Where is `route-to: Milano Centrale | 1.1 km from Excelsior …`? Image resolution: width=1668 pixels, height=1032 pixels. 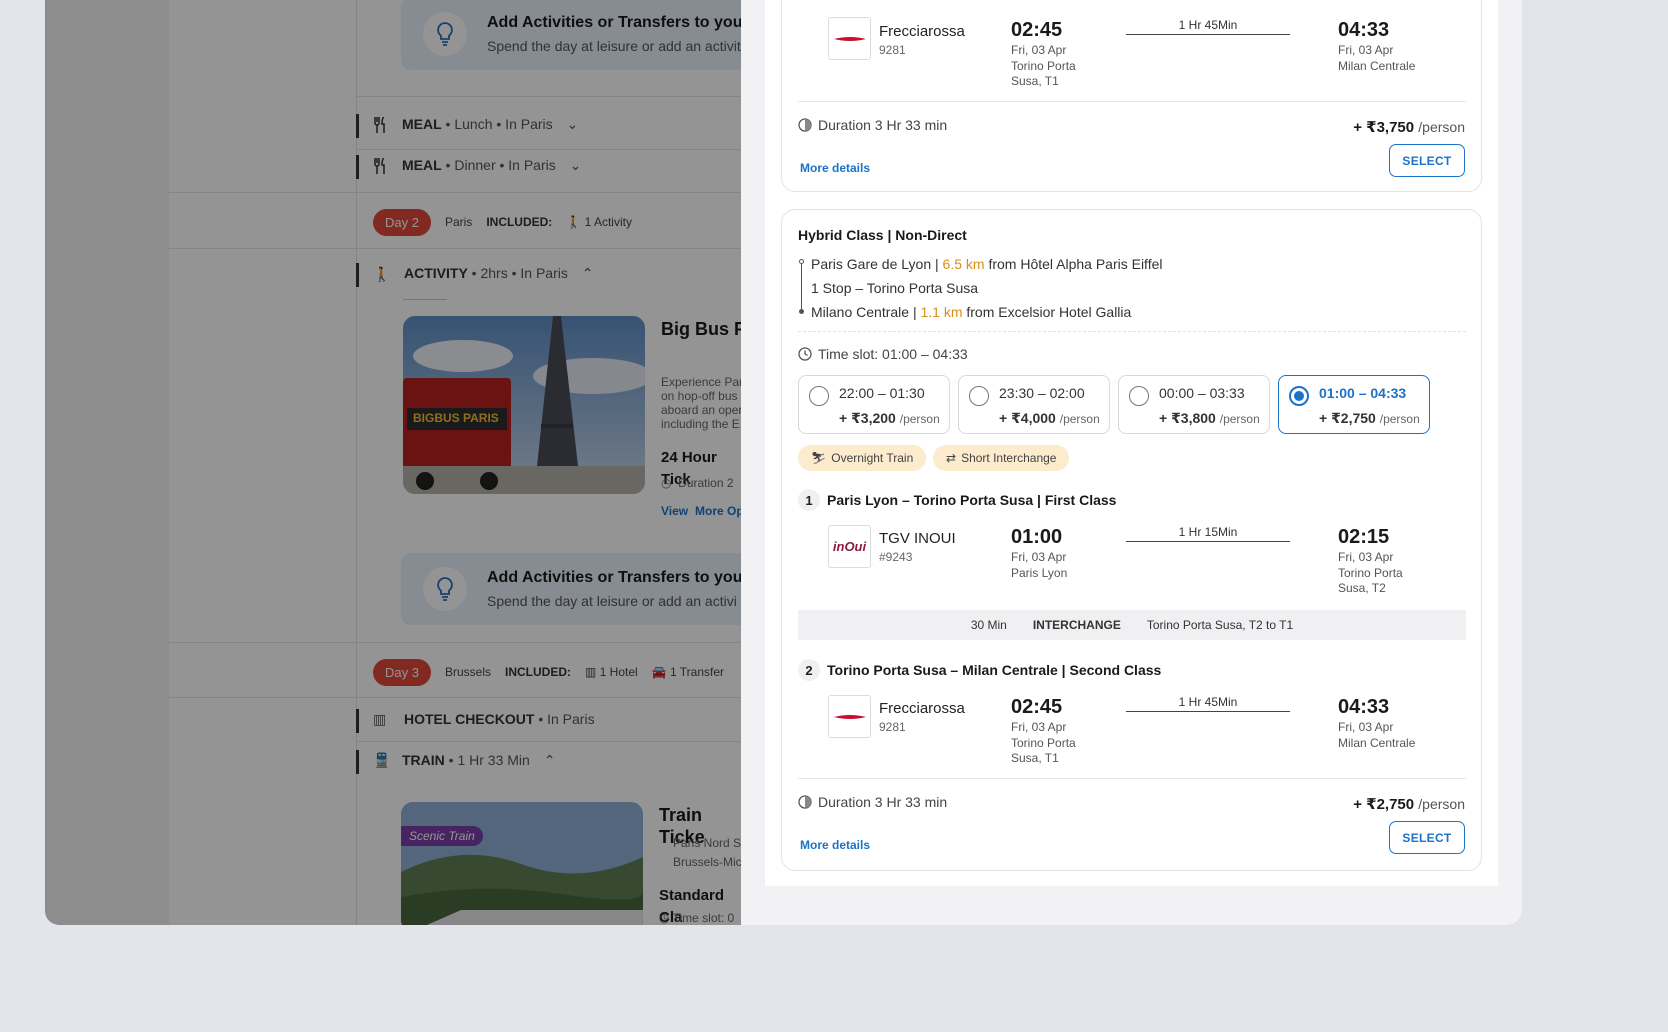 route-to: Milano Centrale | 1.1 km from Excelsior … is located at coordinates (971, 312).